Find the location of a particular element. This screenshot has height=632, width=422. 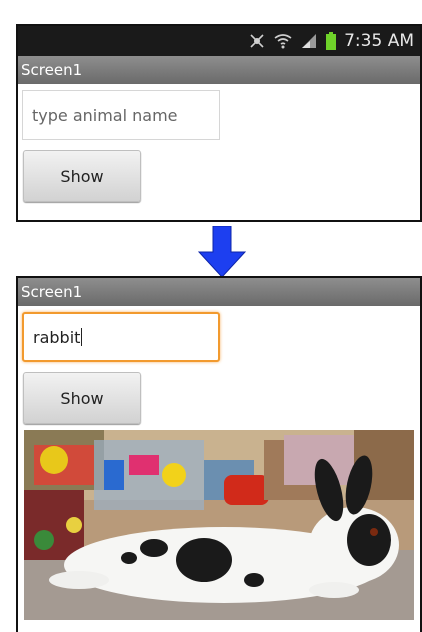

animal-name-input: rabbit is located at coordinates (121, 337).